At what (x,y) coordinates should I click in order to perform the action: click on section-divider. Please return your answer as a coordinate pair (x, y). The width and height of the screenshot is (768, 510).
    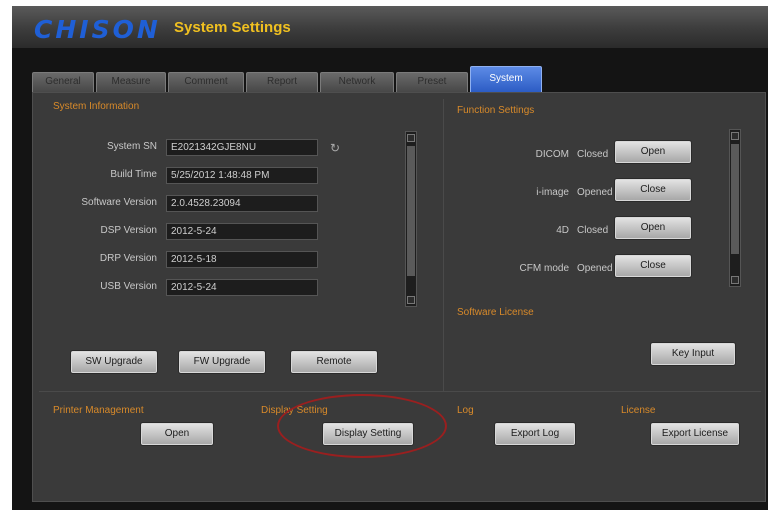
    Looking at the image, I should click on (400, 391).